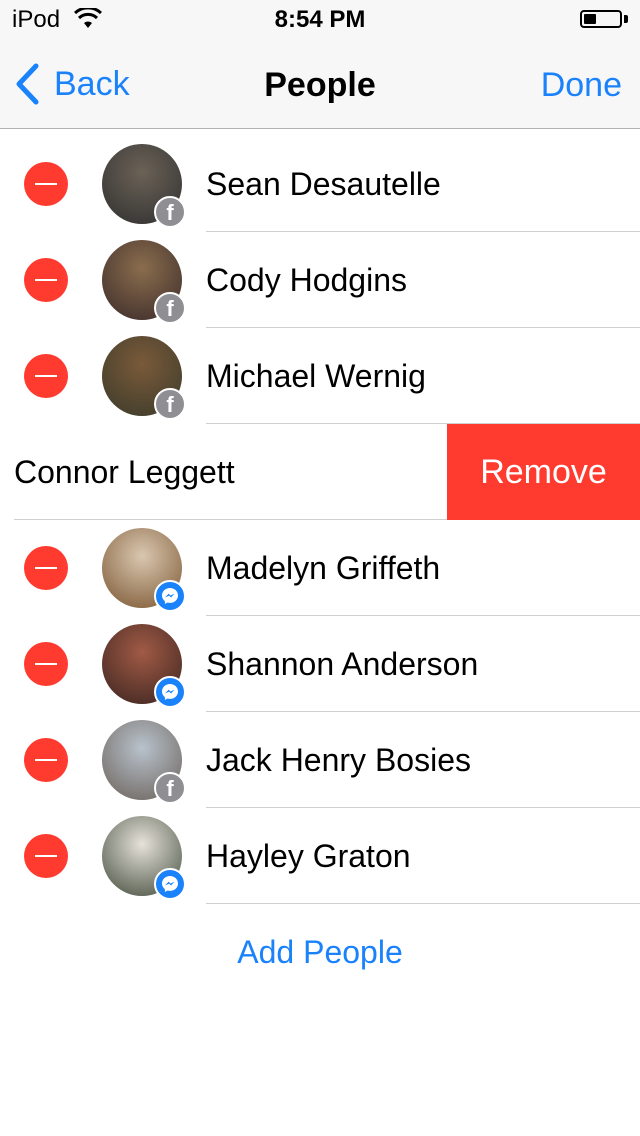 The width and height of the screenshot is (640, 1136). I want to click on person-row: f Cody Hodgins, so click(320, 280).